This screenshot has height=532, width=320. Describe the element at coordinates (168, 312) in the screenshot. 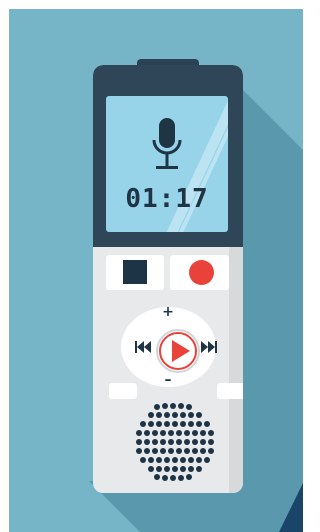

I see `volume-up-button: +` at that location.